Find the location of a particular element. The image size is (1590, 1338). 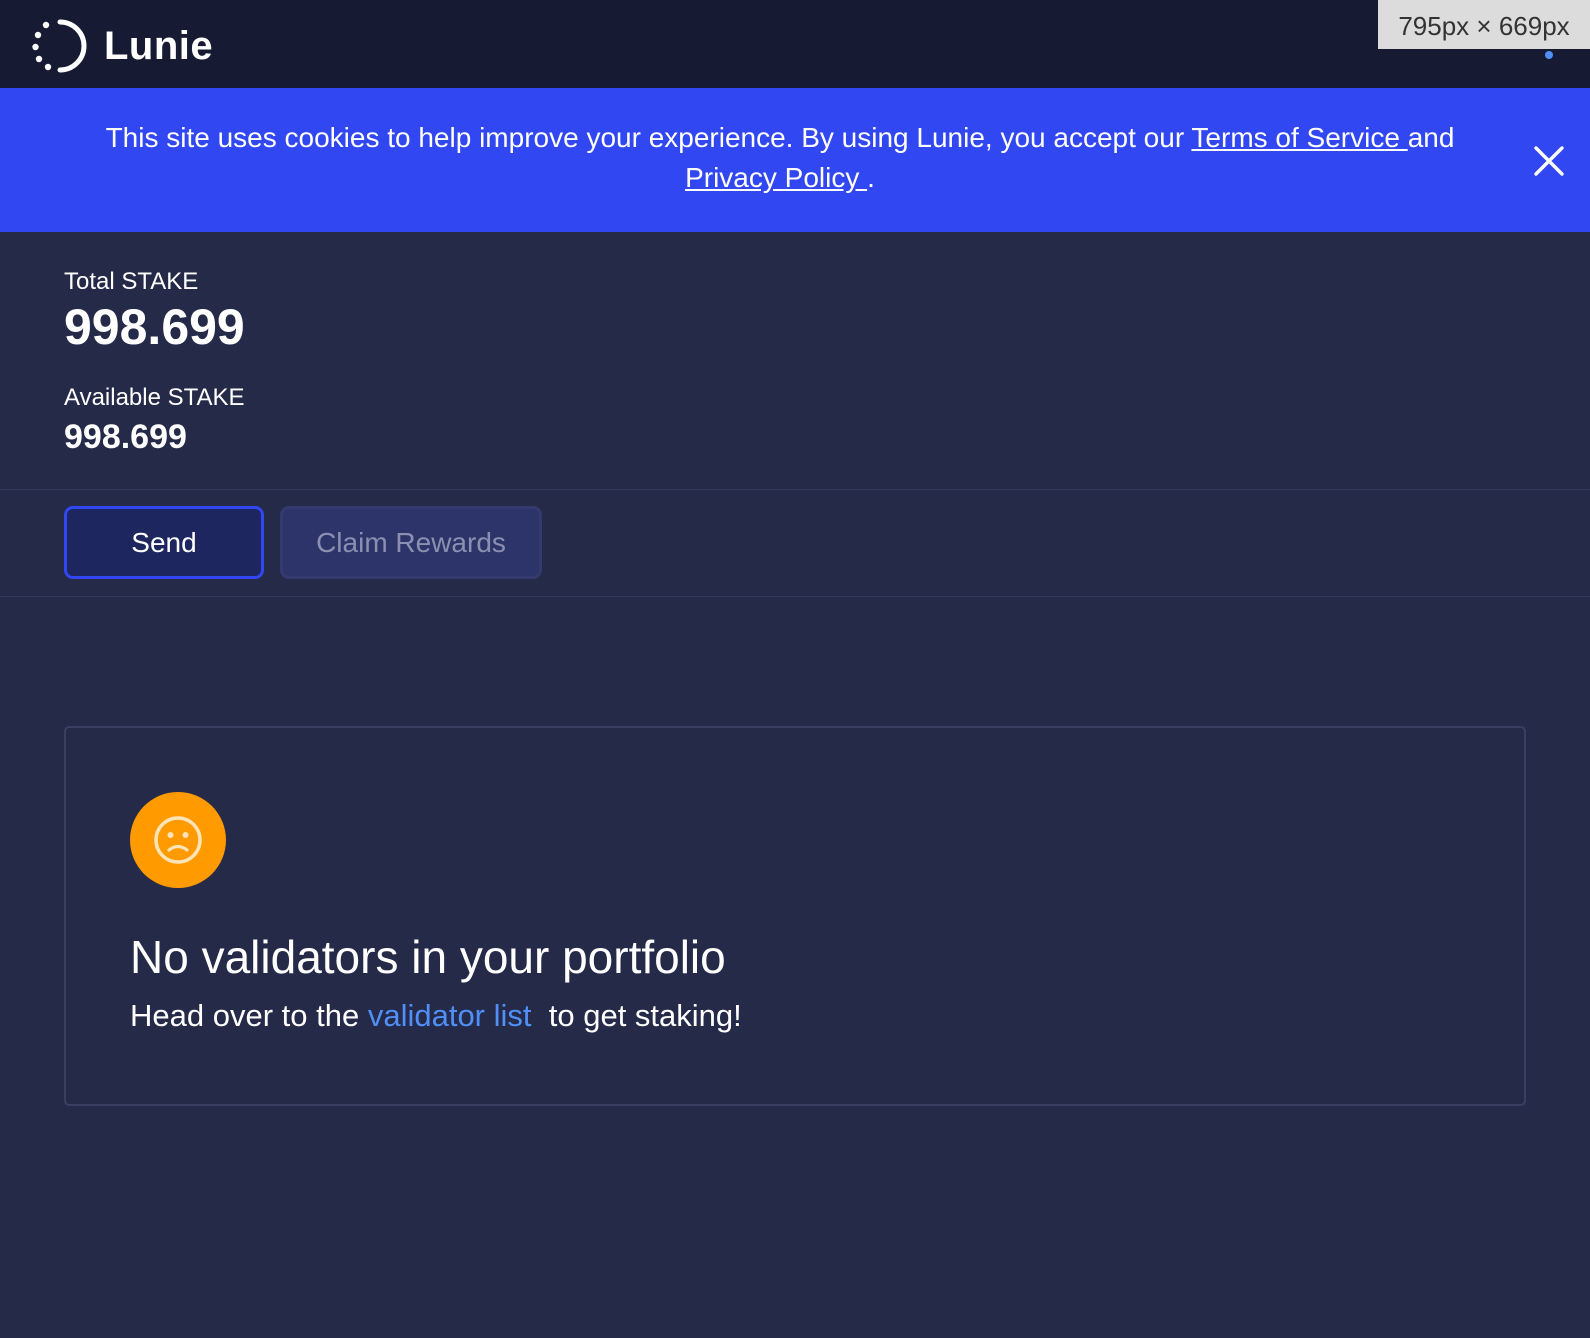

sad-face-icon is located at coordinates (178, 840).